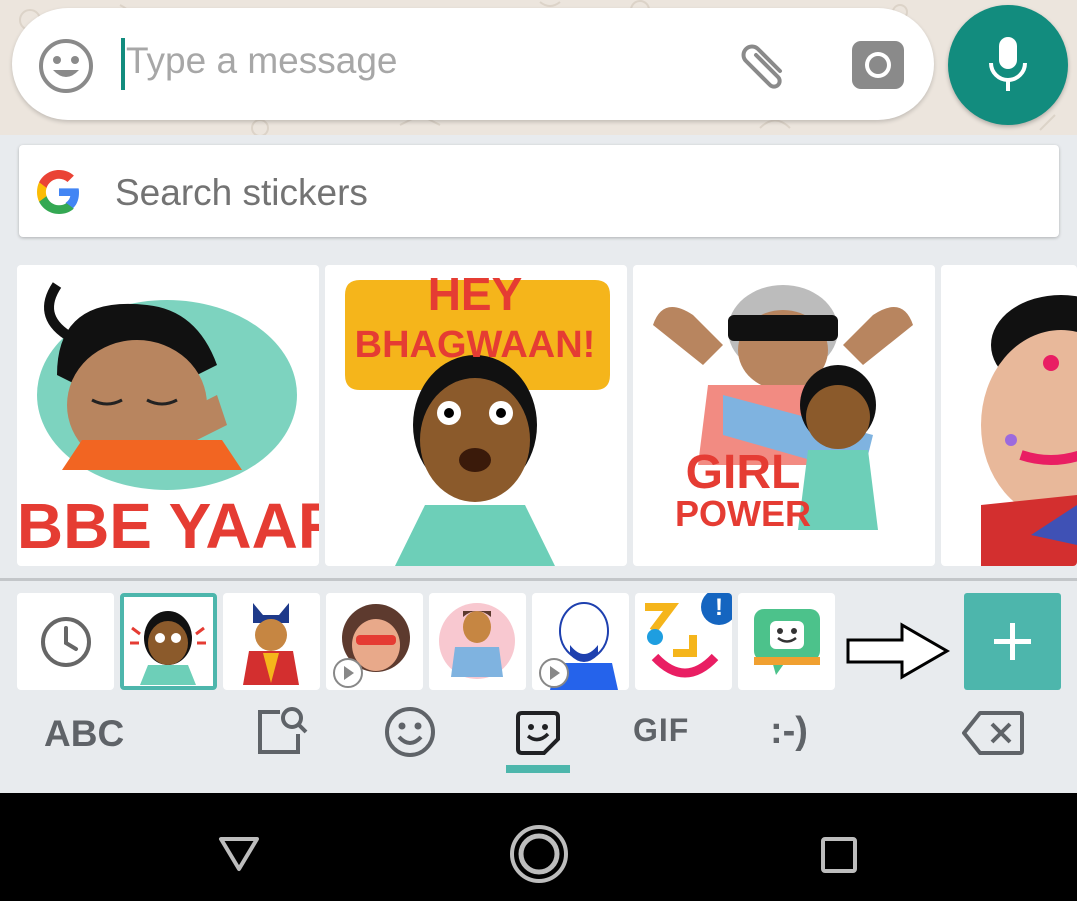 Image resolution: width=1077 pixels, height=901 pixels. Describe the element at coordinates (538, 733) in the screenshot. I see `sticker-tab-icon` at that location.